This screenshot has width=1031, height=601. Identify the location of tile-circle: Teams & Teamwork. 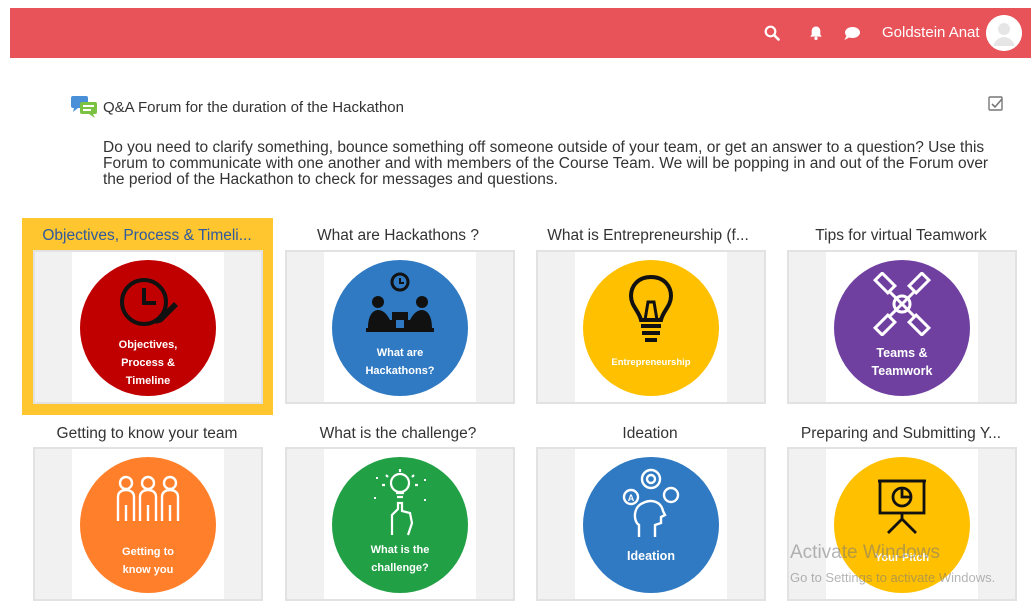
(902, 328).